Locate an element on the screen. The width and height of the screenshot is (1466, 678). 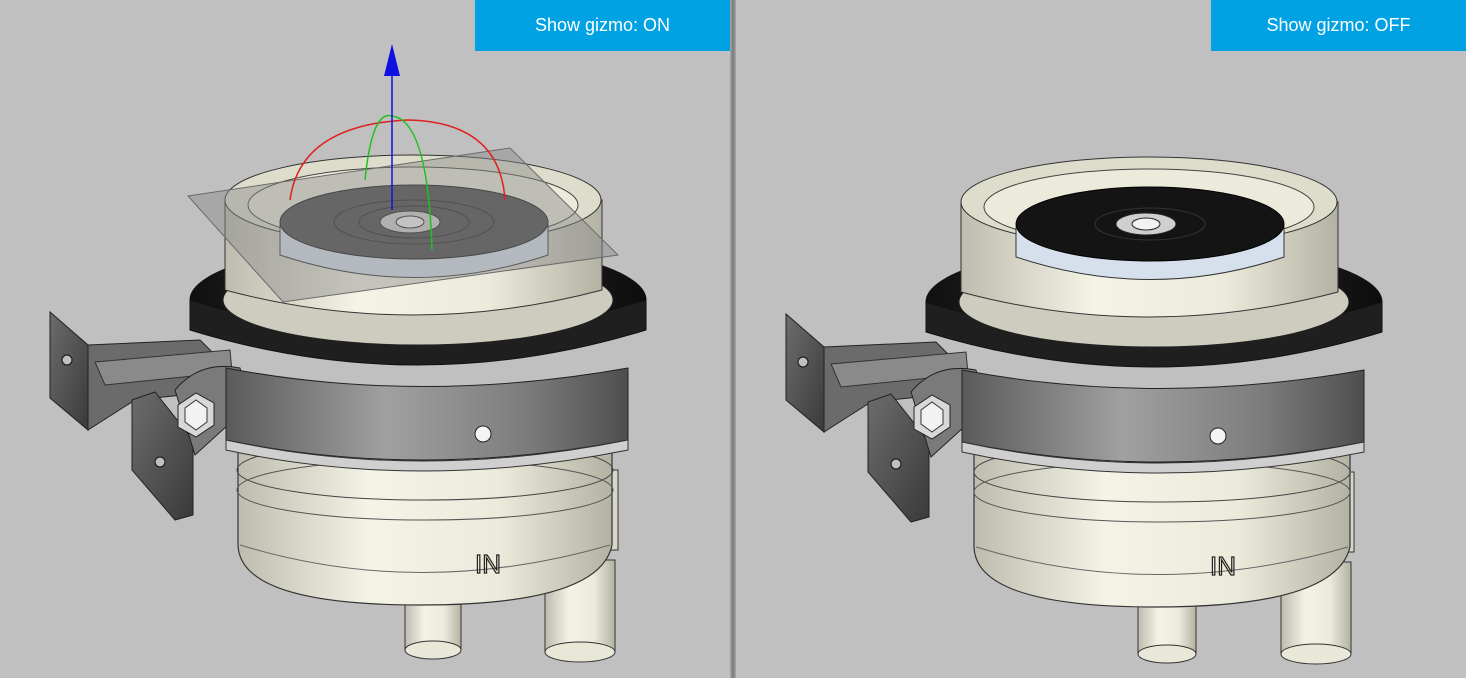
show-gizmo-toggle-right: Show gizmo: OFF is located at coordinates (1338, 25).